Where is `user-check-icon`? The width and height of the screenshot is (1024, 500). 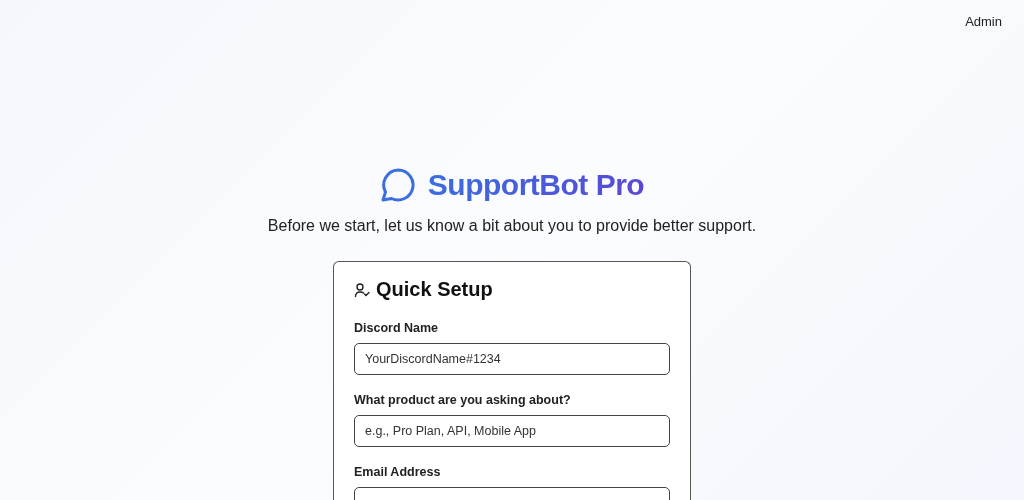
user-check-icon is located at coordinates (362, 289).